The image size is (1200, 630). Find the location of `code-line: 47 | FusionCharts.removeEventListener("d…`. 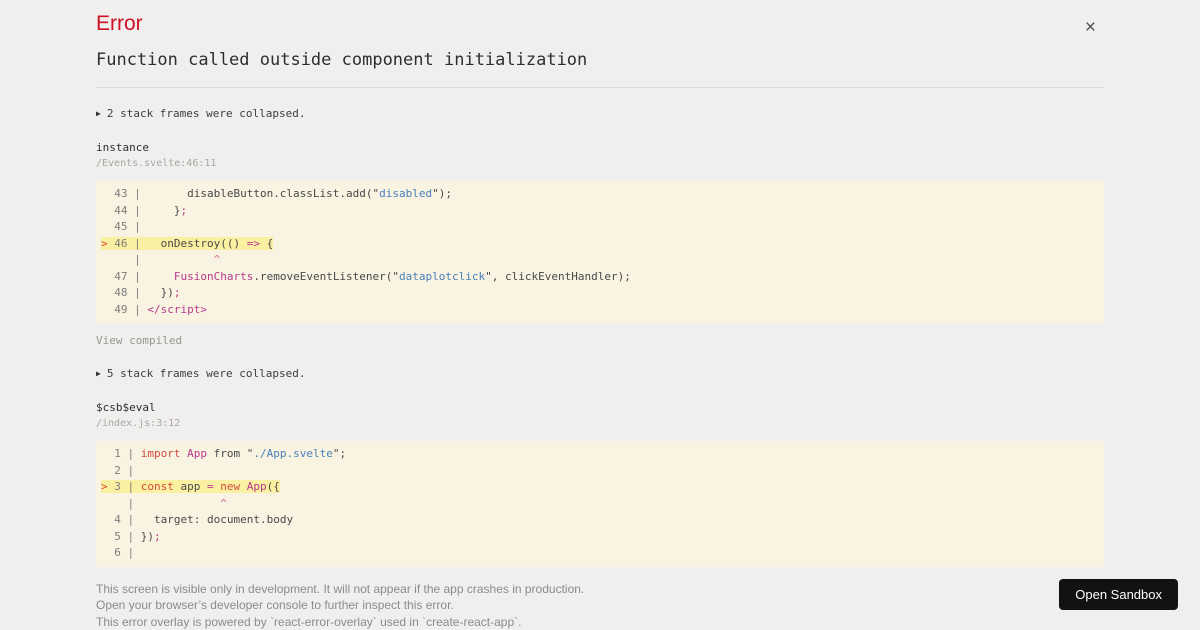

code-line: 47 | FusionCharts.removeEventListener("d… is located at coordinates (366, 276).